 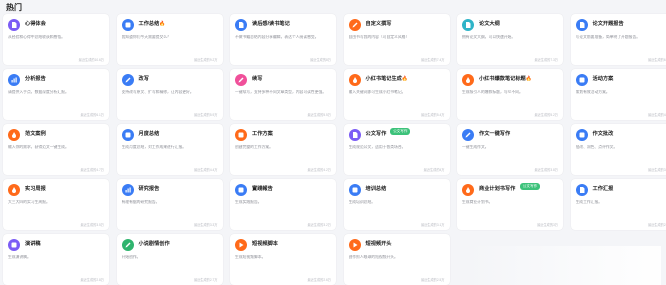 What do you see at coordinates (152, 24) in the screenshot?
I see `card-title: 工作总结🔥` at bounding box center [152, 24].